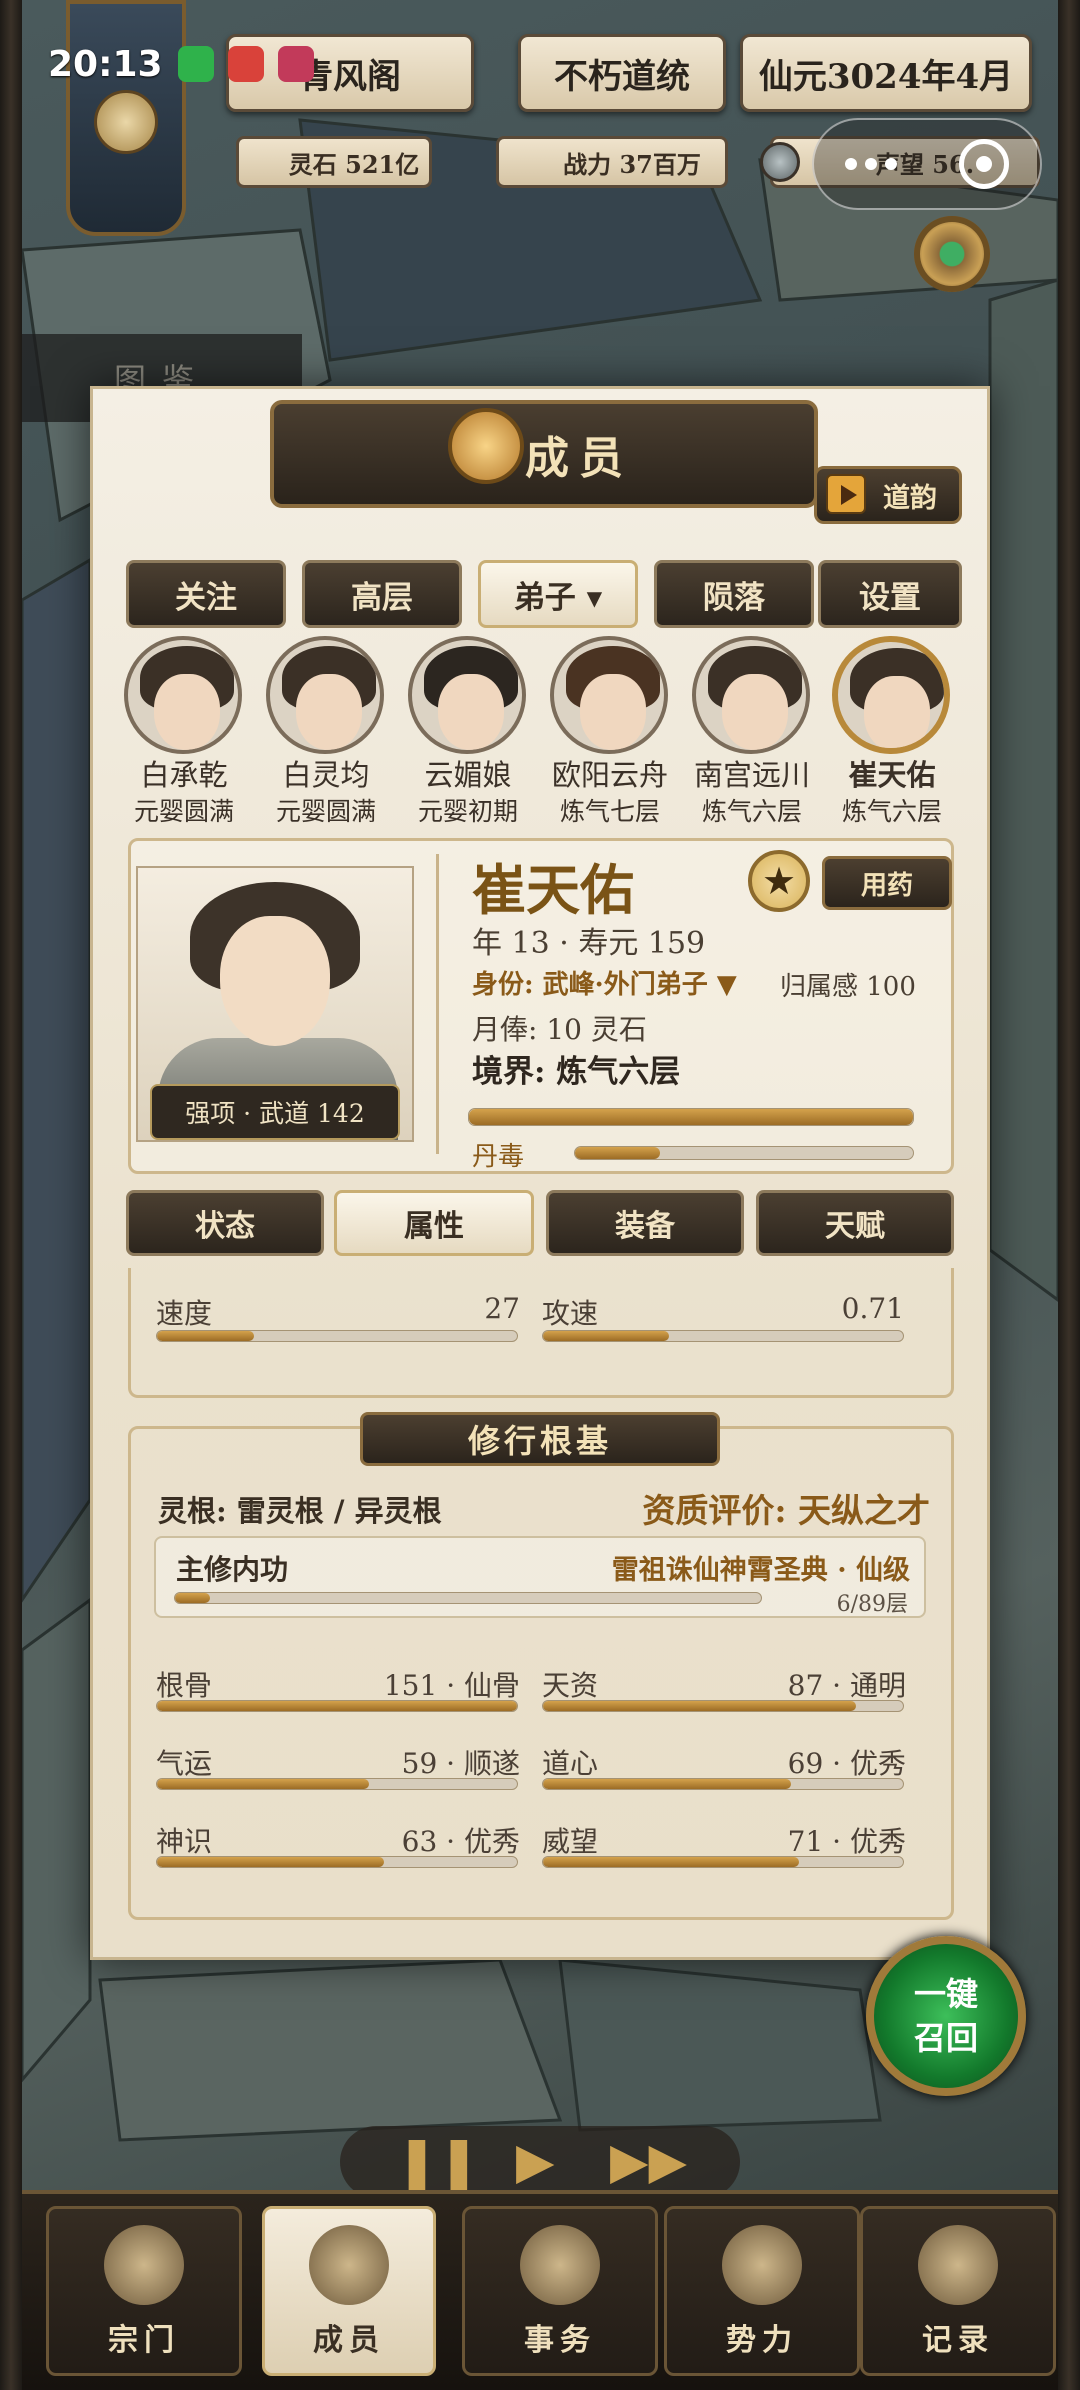  I want to click on fast-forward-icon: ▶▶, so click(648, 2161).